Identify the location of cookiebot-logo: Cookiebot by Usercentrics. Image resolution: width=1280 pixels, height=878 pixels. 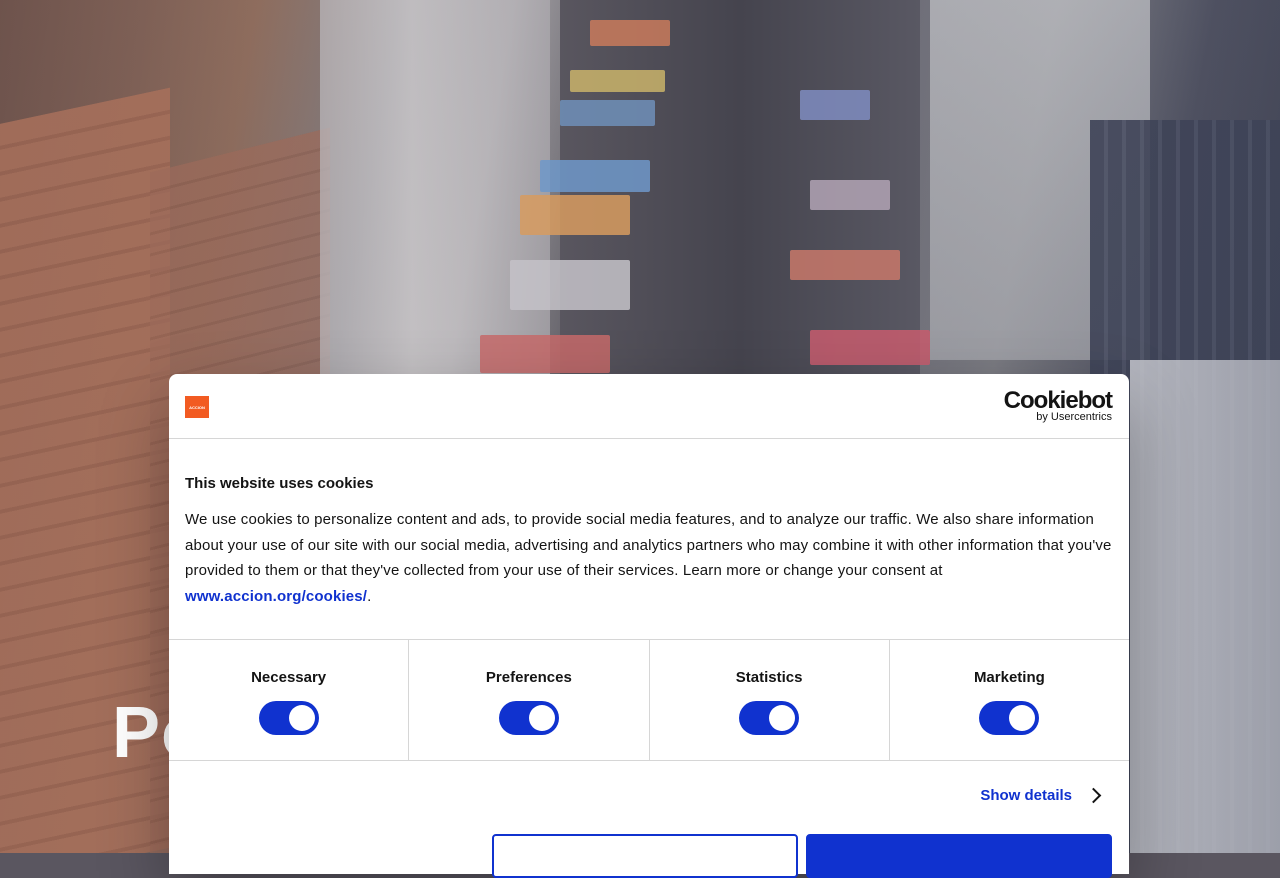
(1058, 405).